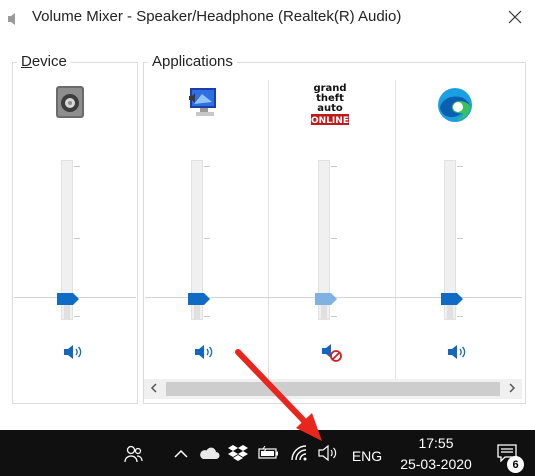 The image size is (535, 476). Describe the element at coordinates (199, 298) in the screenshot. I see `system-sounds-volume-thumb` at that location.